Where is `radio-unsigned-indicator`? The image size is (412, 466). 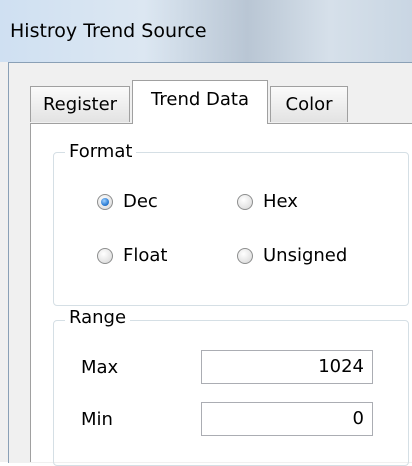 radio-unsigned-indicator is located at coordinates (245, 255).